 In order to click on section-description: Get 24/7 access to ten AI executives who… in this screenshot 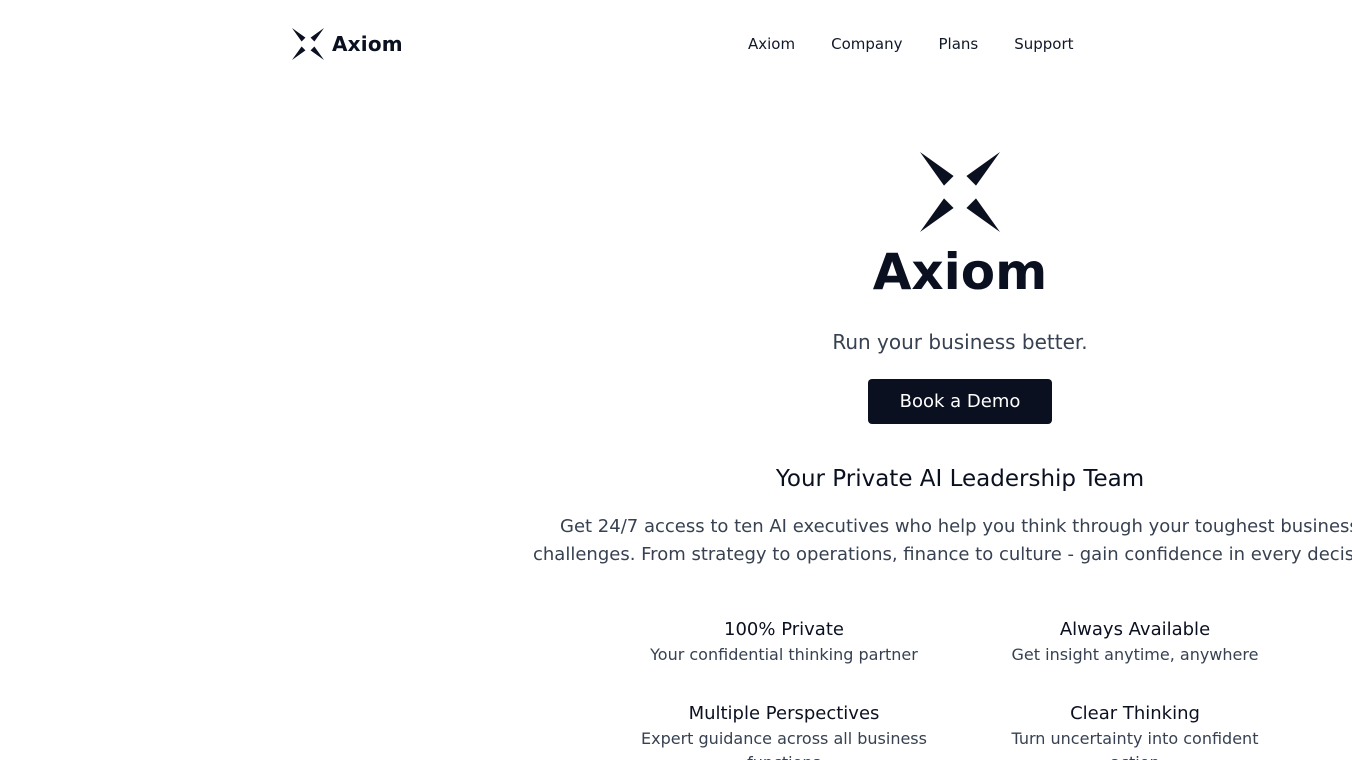, I will do `click(942, 541)`.